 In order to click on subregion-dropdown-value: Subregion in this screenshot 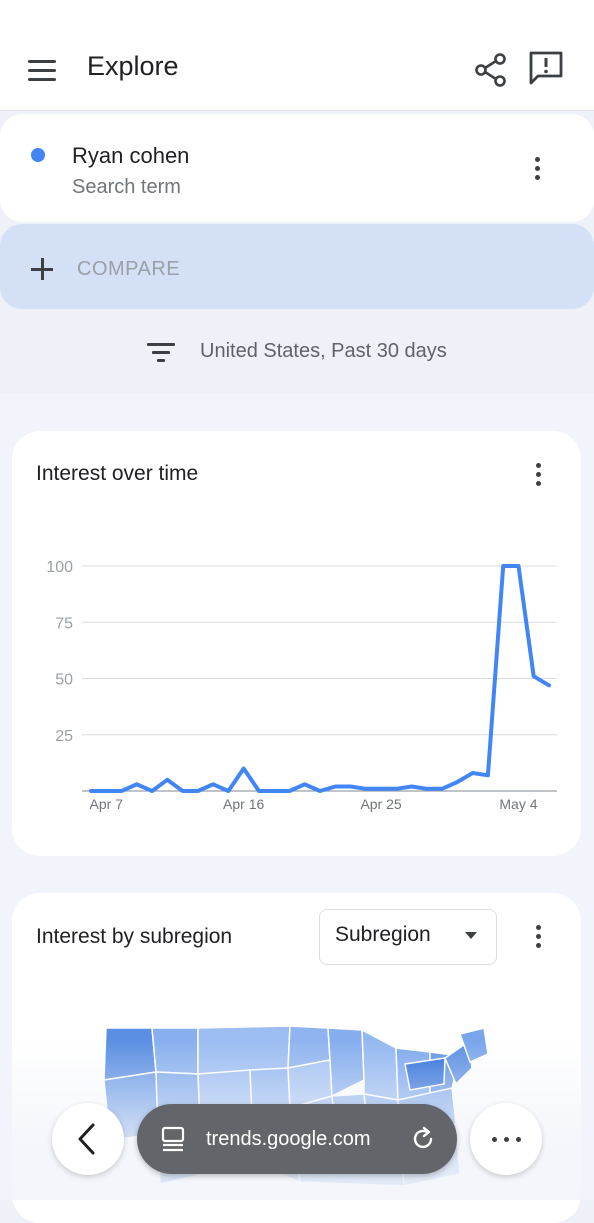, I will do `click(383, 934)`.